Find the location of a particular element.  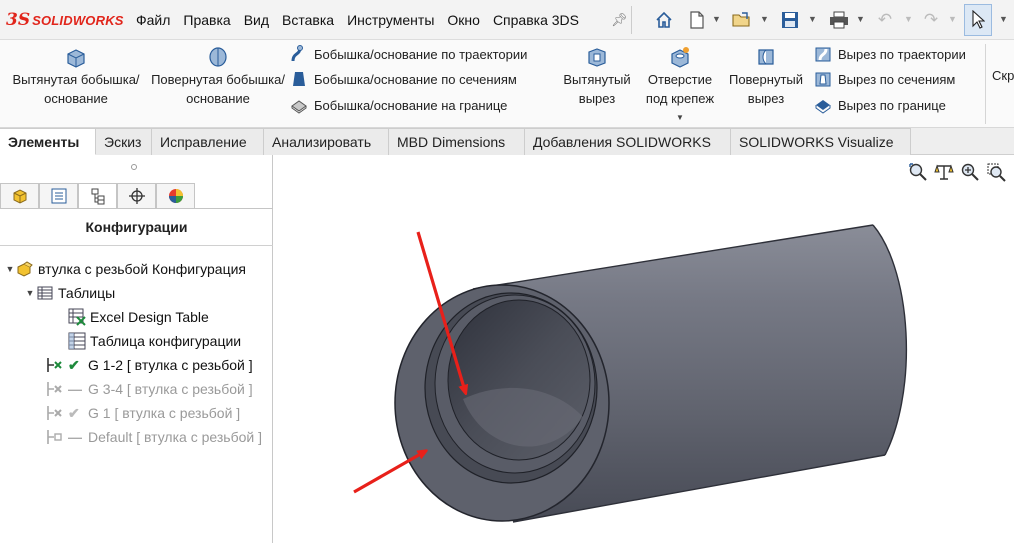

menu-tools: Инструменты is located at coordinates (390, 20).